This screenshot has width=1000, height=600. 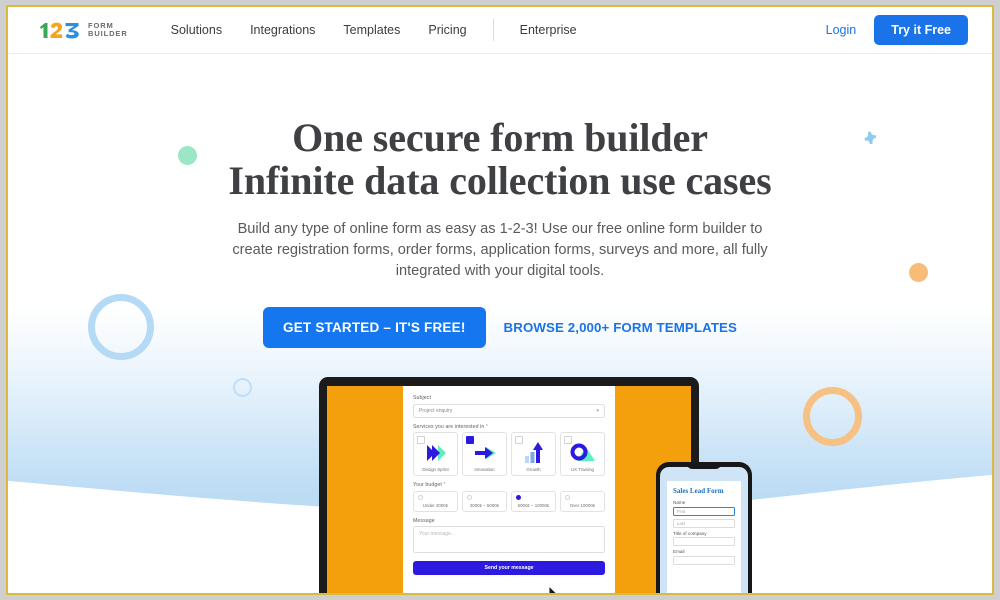 I want to click on budget-options: Under 2000£ 2000£ – 5000£ 5000£ – 10000£, so click(x=509, y=501).